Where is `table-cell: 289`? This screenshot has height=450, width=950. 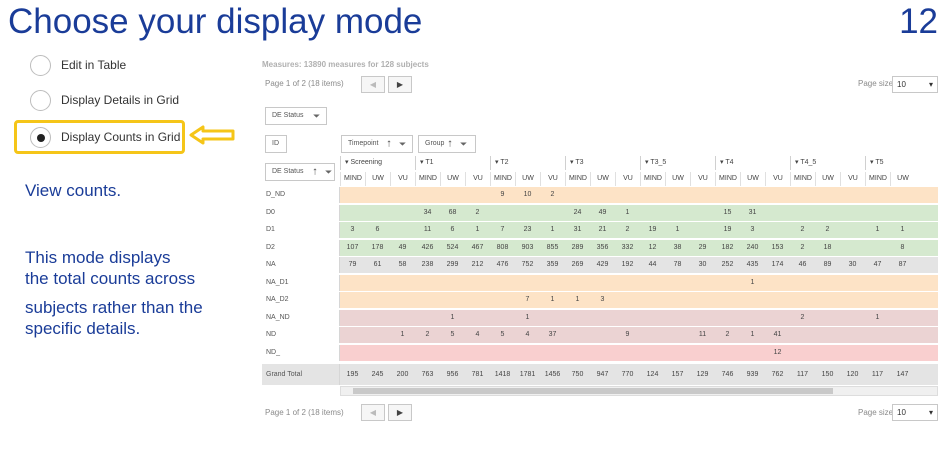
table-cell: 289 is located at coordinates (577, 247).